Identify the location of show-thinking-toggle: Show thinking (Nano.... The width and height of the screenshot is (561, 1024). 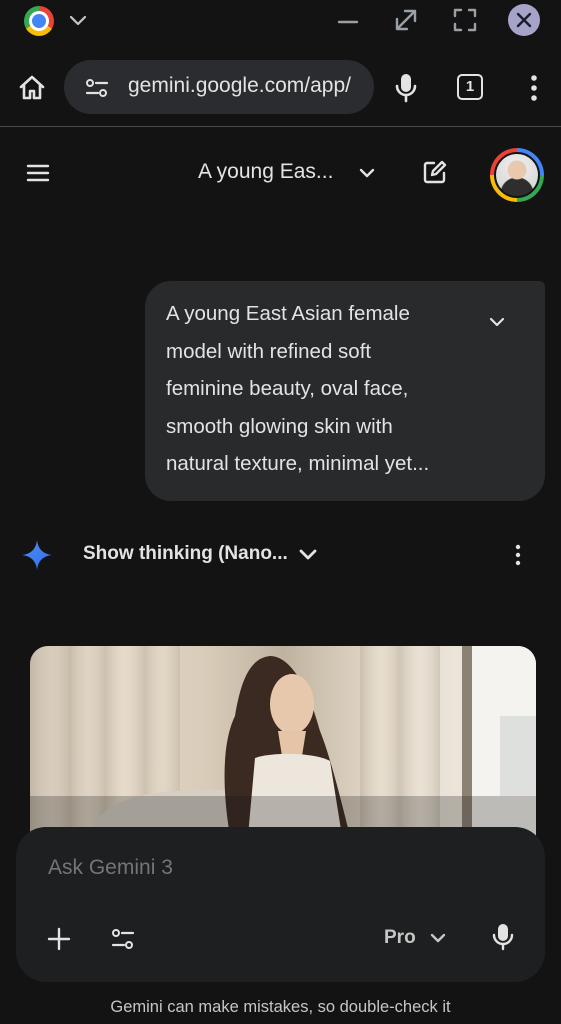
(185, 554).